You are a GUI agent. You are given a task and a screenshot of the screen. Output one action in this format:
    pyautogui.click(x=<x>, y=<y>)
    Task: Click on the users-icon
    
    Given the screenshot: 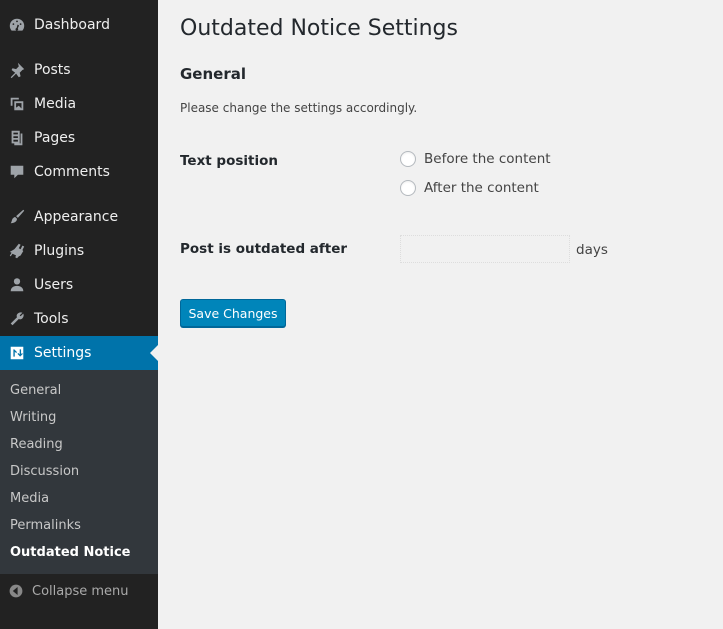 What is the action you would take?
    pyautogui.click(x=17, y=285)
    